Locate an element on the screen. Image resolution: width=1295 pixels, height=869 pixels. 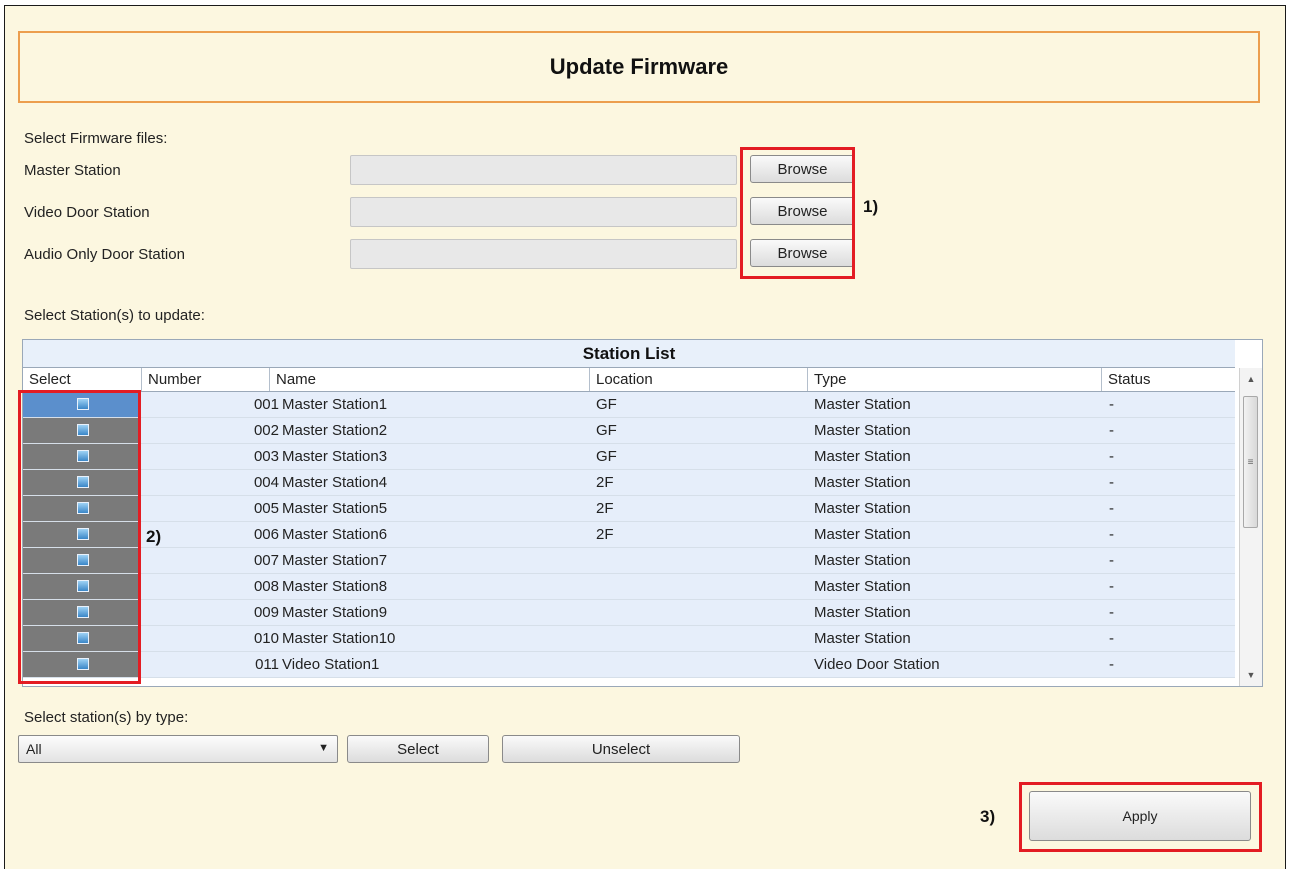
station-name: Master Station7 is located at coordinates (335, 560).